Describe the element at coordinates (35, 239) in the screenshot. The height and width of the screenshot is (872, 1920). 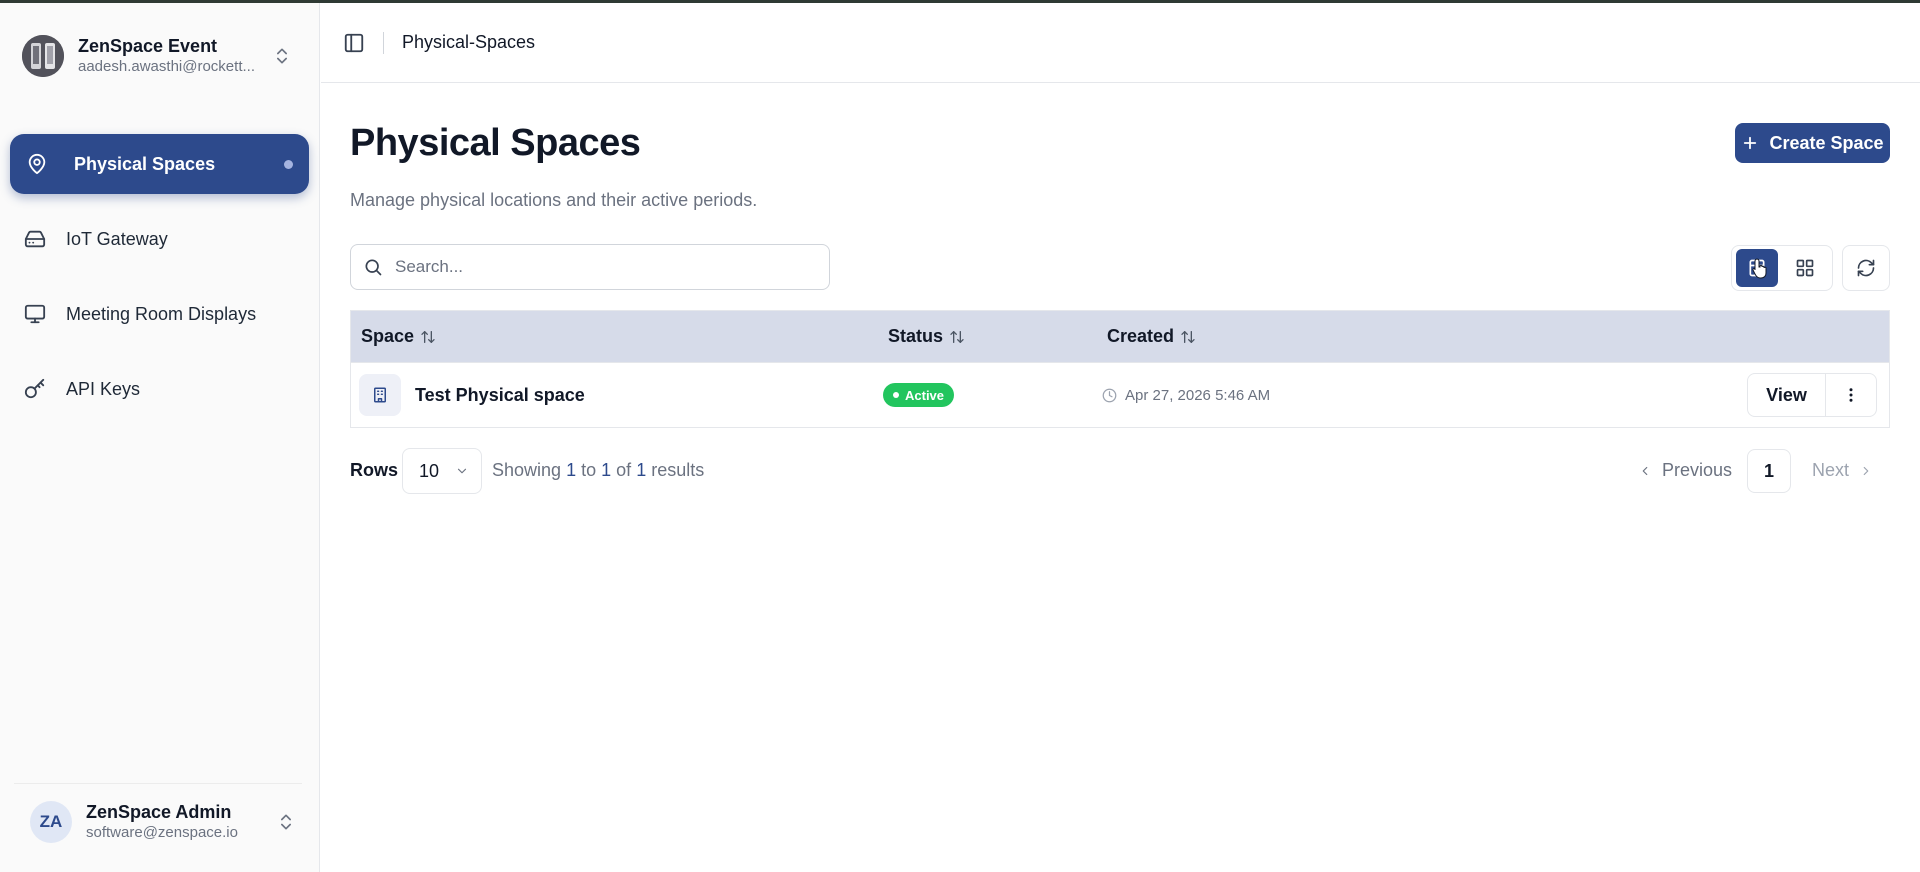
I see `hard-drive-icon` at that location.